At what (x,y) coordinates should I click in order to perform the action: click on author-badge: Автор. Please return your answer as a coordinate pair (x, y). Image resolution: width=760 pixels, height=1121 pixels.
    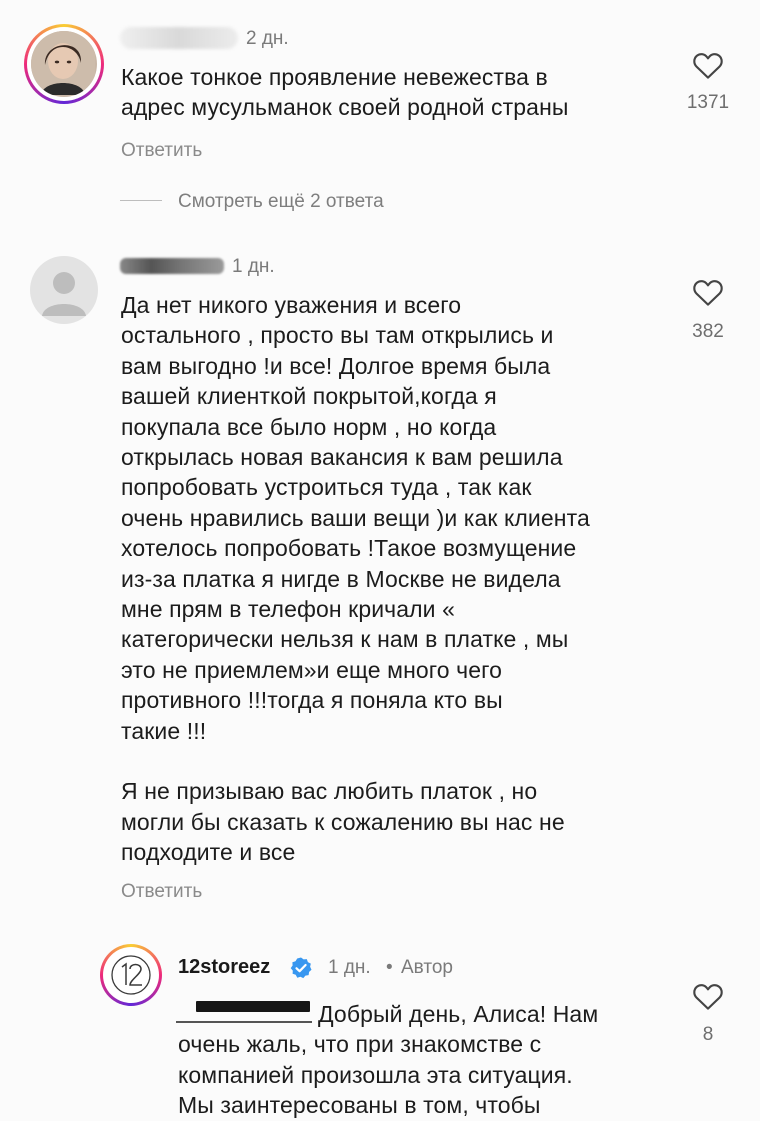
    Looking at the image, I should click on (427, 967).